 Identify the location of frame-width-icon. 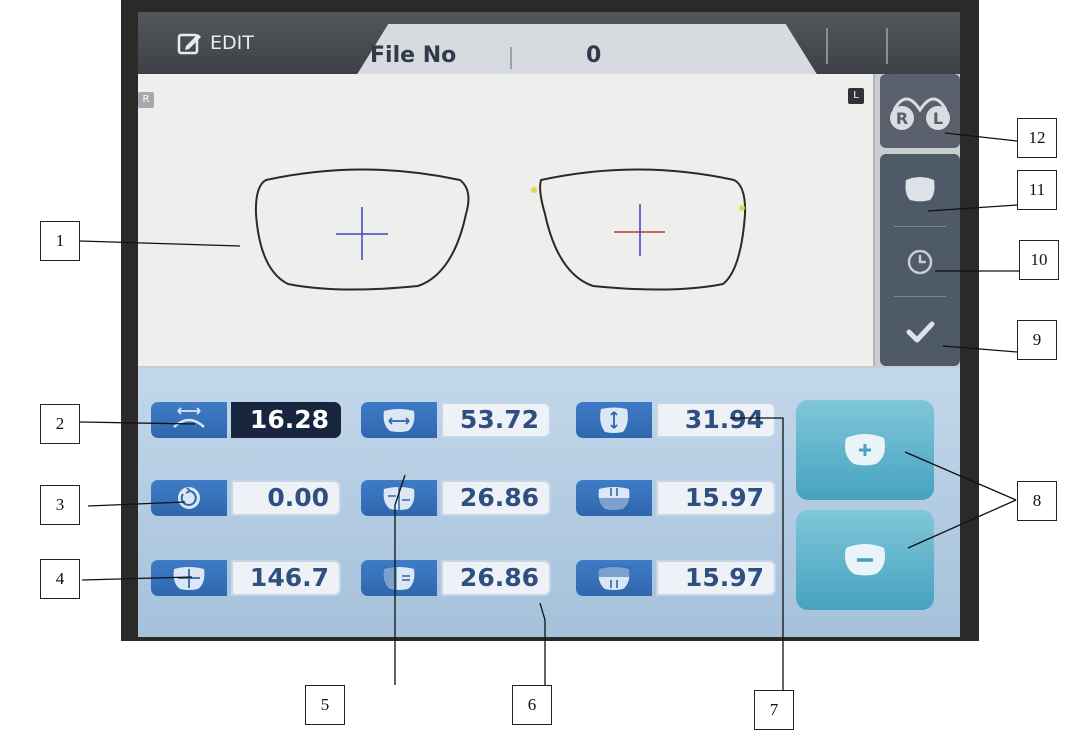
(399, 420).